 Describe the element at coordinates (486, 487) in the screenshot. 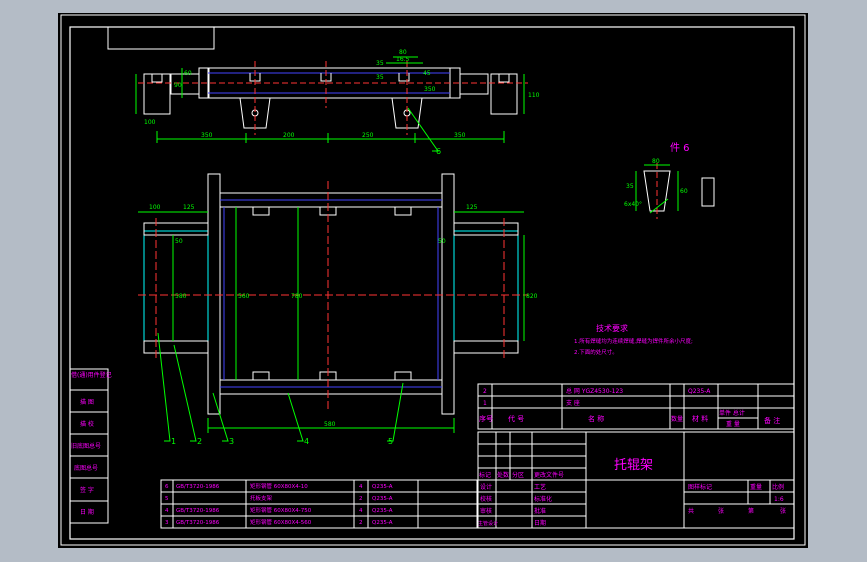

I see `title-block-label: 设计` at that location.